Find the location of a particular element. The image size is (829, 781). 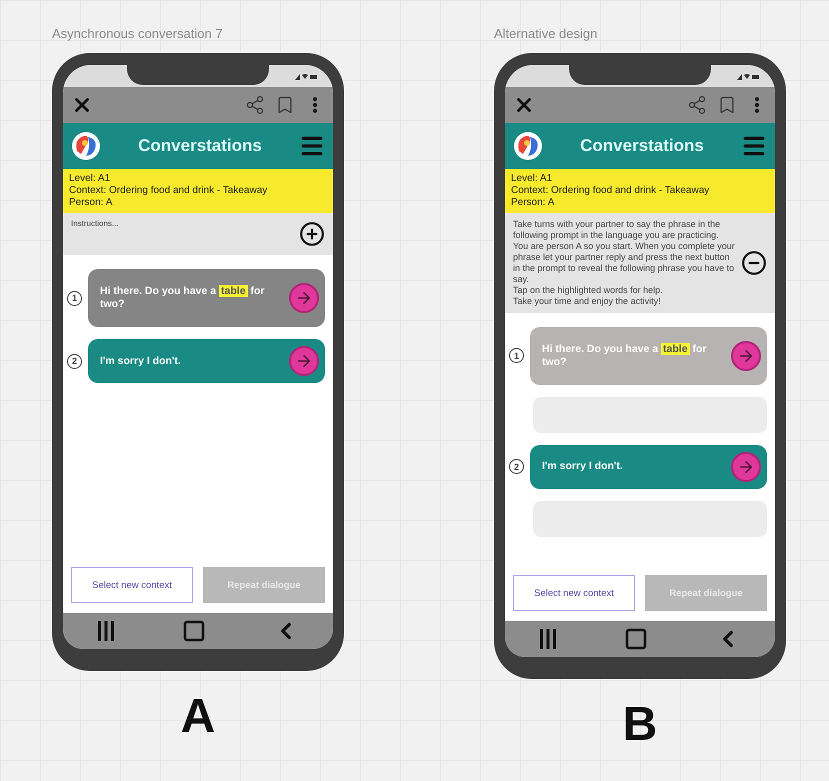

variant-letter: B is located at coordinates (640, 725).